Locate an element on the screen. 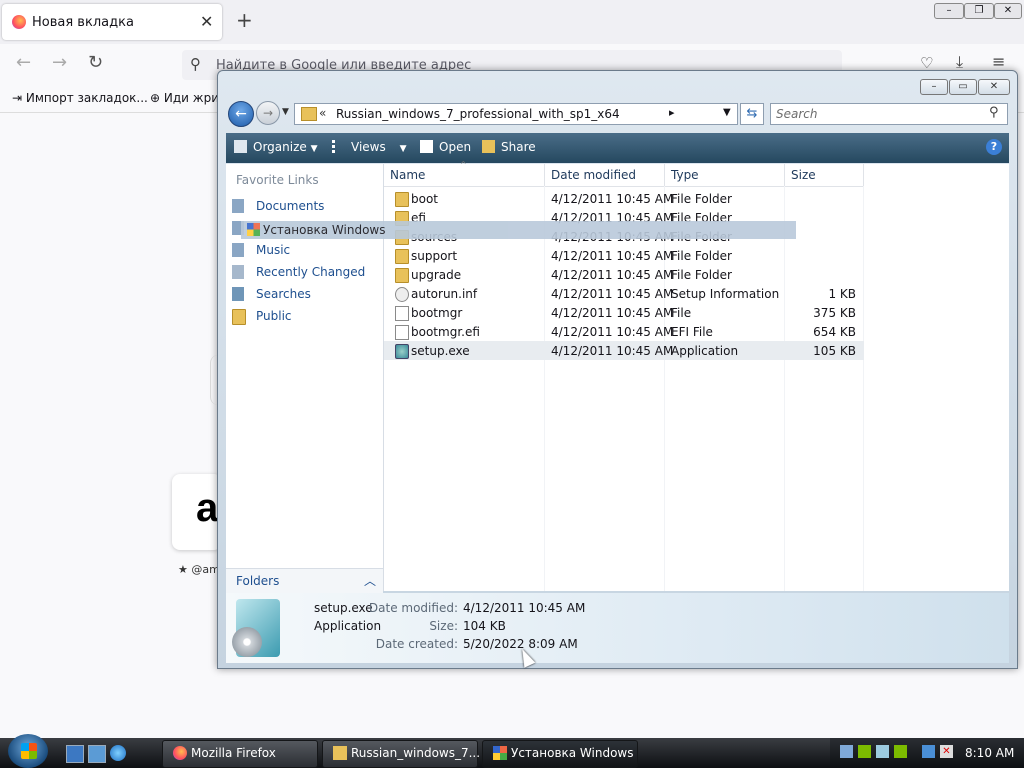 This screenshot has height=768, width=1024. details-value: 4/12/2011 10:45 AM is located at coordinates (524, 608).